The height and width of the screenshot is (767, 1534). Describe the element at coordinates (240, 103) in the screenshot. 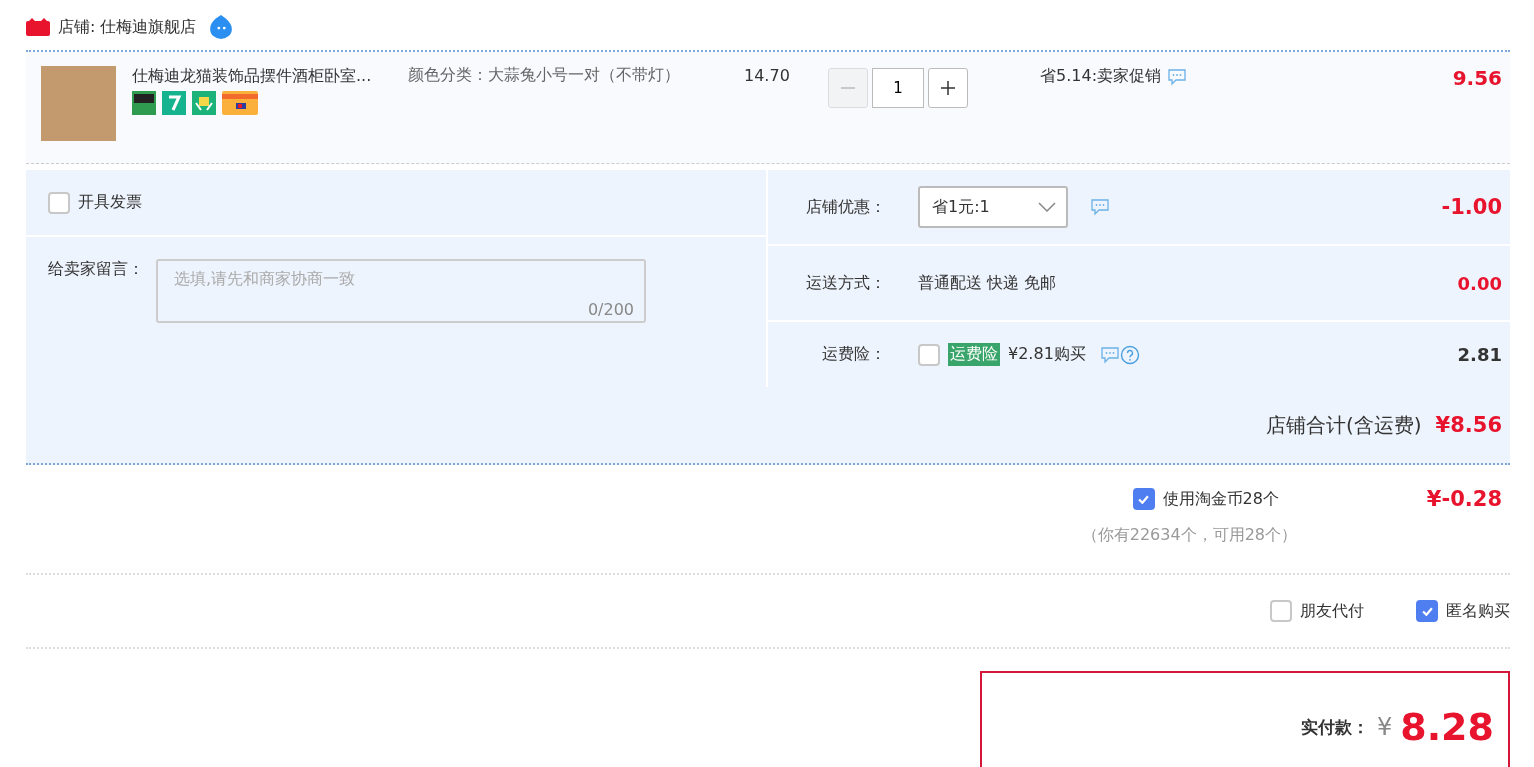

I see `card-badge-icon` at that location.